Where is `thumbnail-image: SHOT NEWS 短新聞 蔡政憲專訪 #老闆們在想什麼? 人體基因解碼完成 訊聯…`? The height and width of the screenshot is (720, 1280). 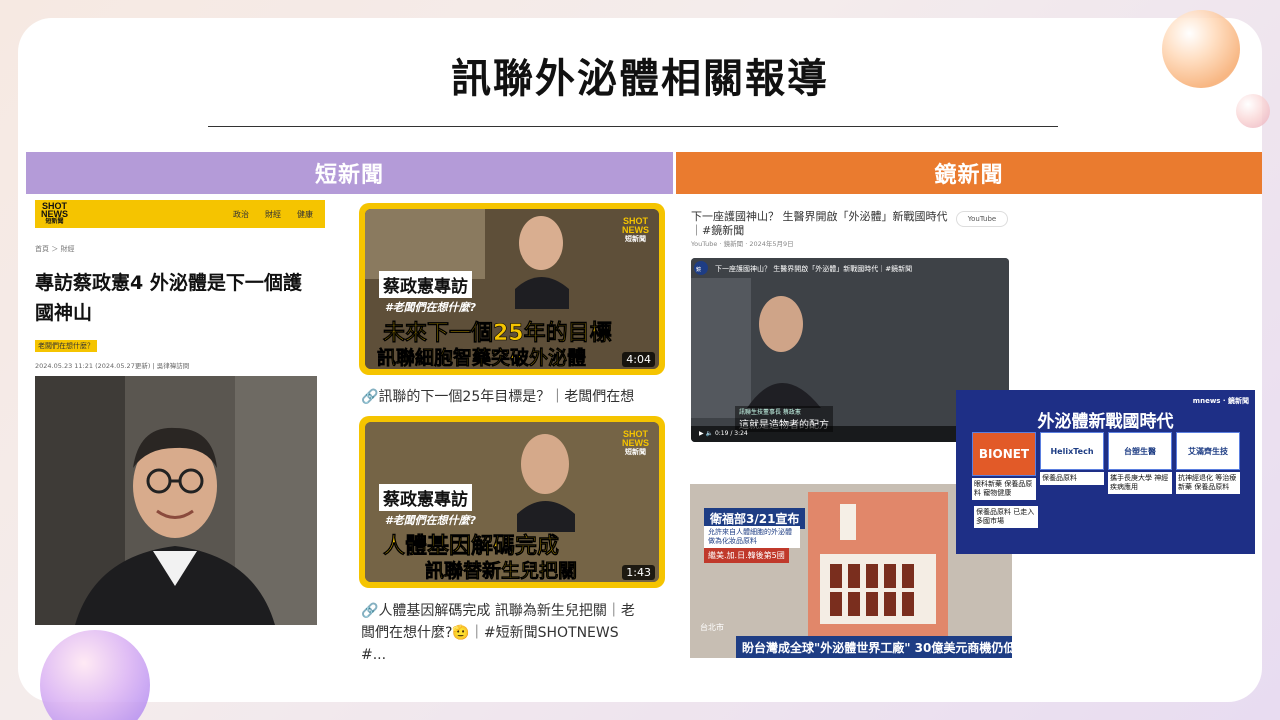 thumbnail-image: SHOT NEWS 短新聞 蔡政憲專訪 #老闆們在想什麼? 人體基因解碼完成 訊聯… is located at coordinates (512, 502).